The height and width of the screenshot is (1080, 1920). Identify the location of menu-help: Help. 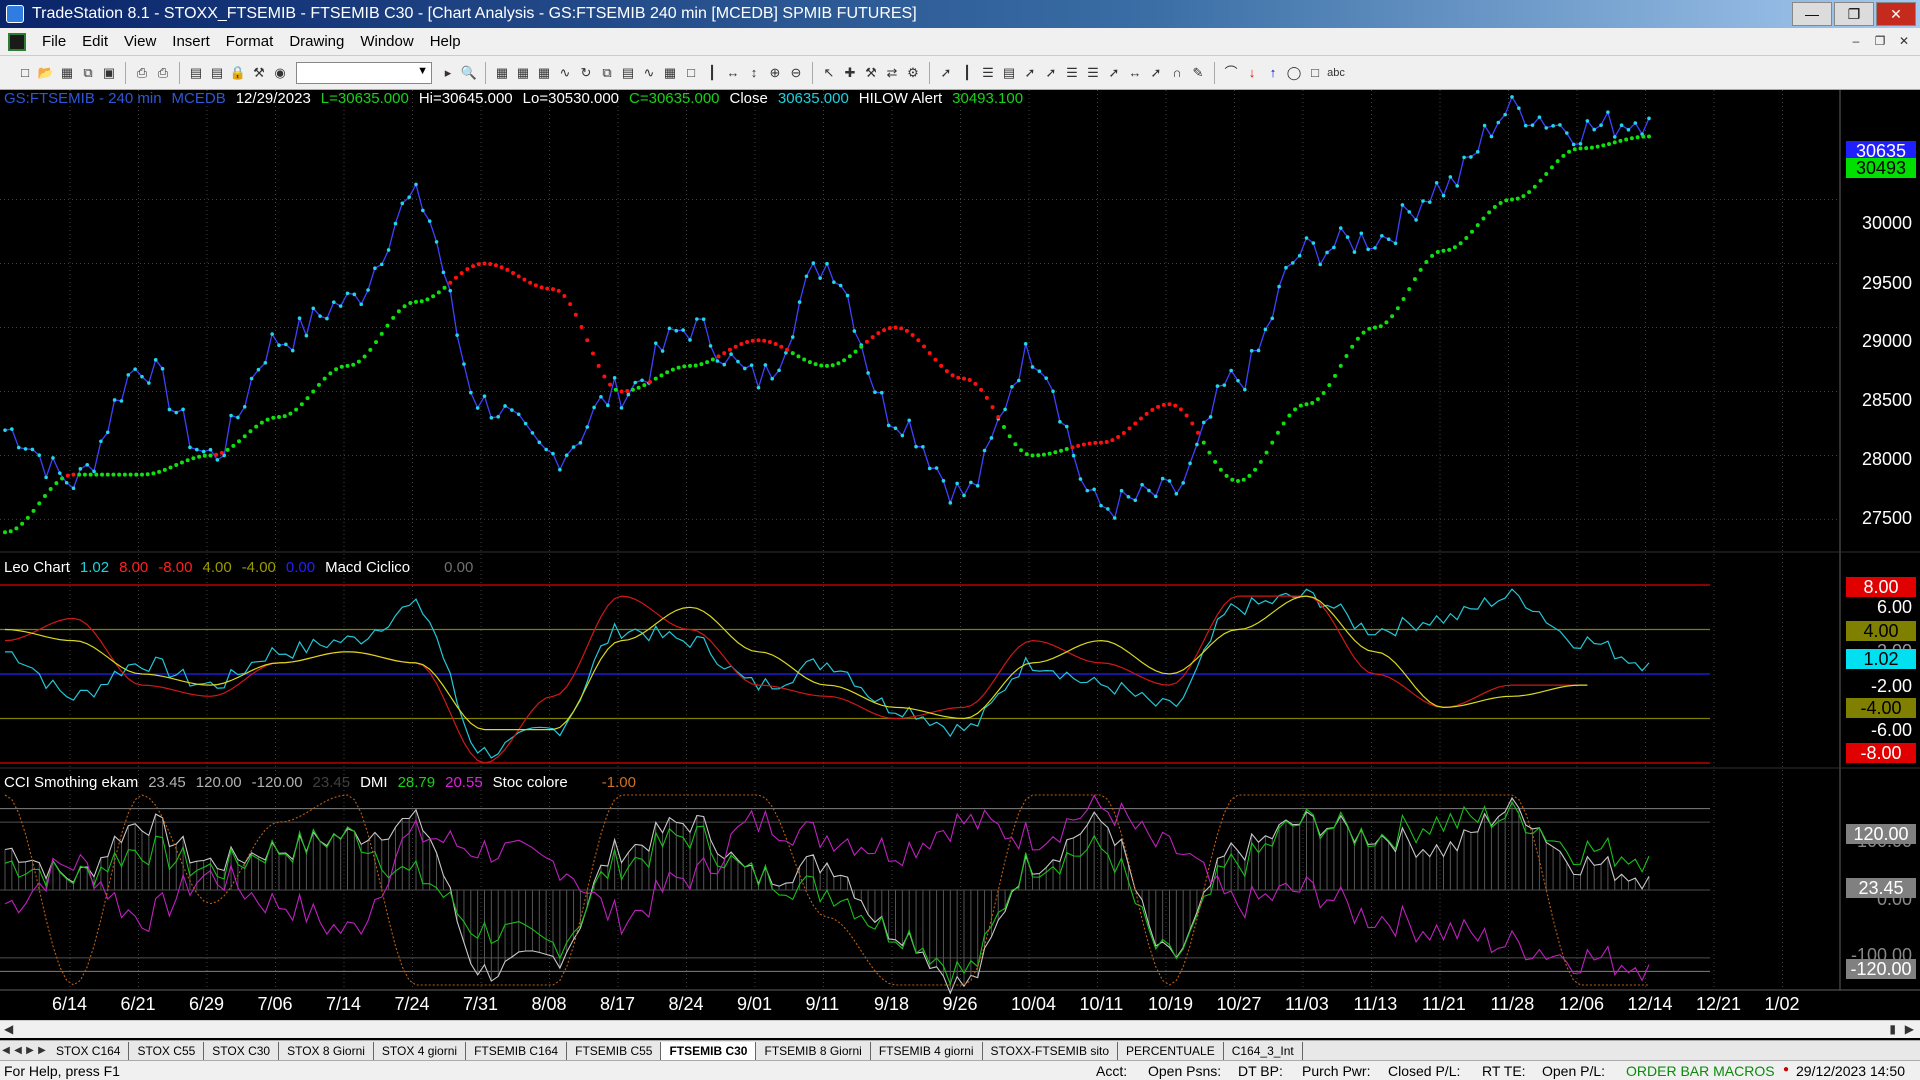
(445, 41).